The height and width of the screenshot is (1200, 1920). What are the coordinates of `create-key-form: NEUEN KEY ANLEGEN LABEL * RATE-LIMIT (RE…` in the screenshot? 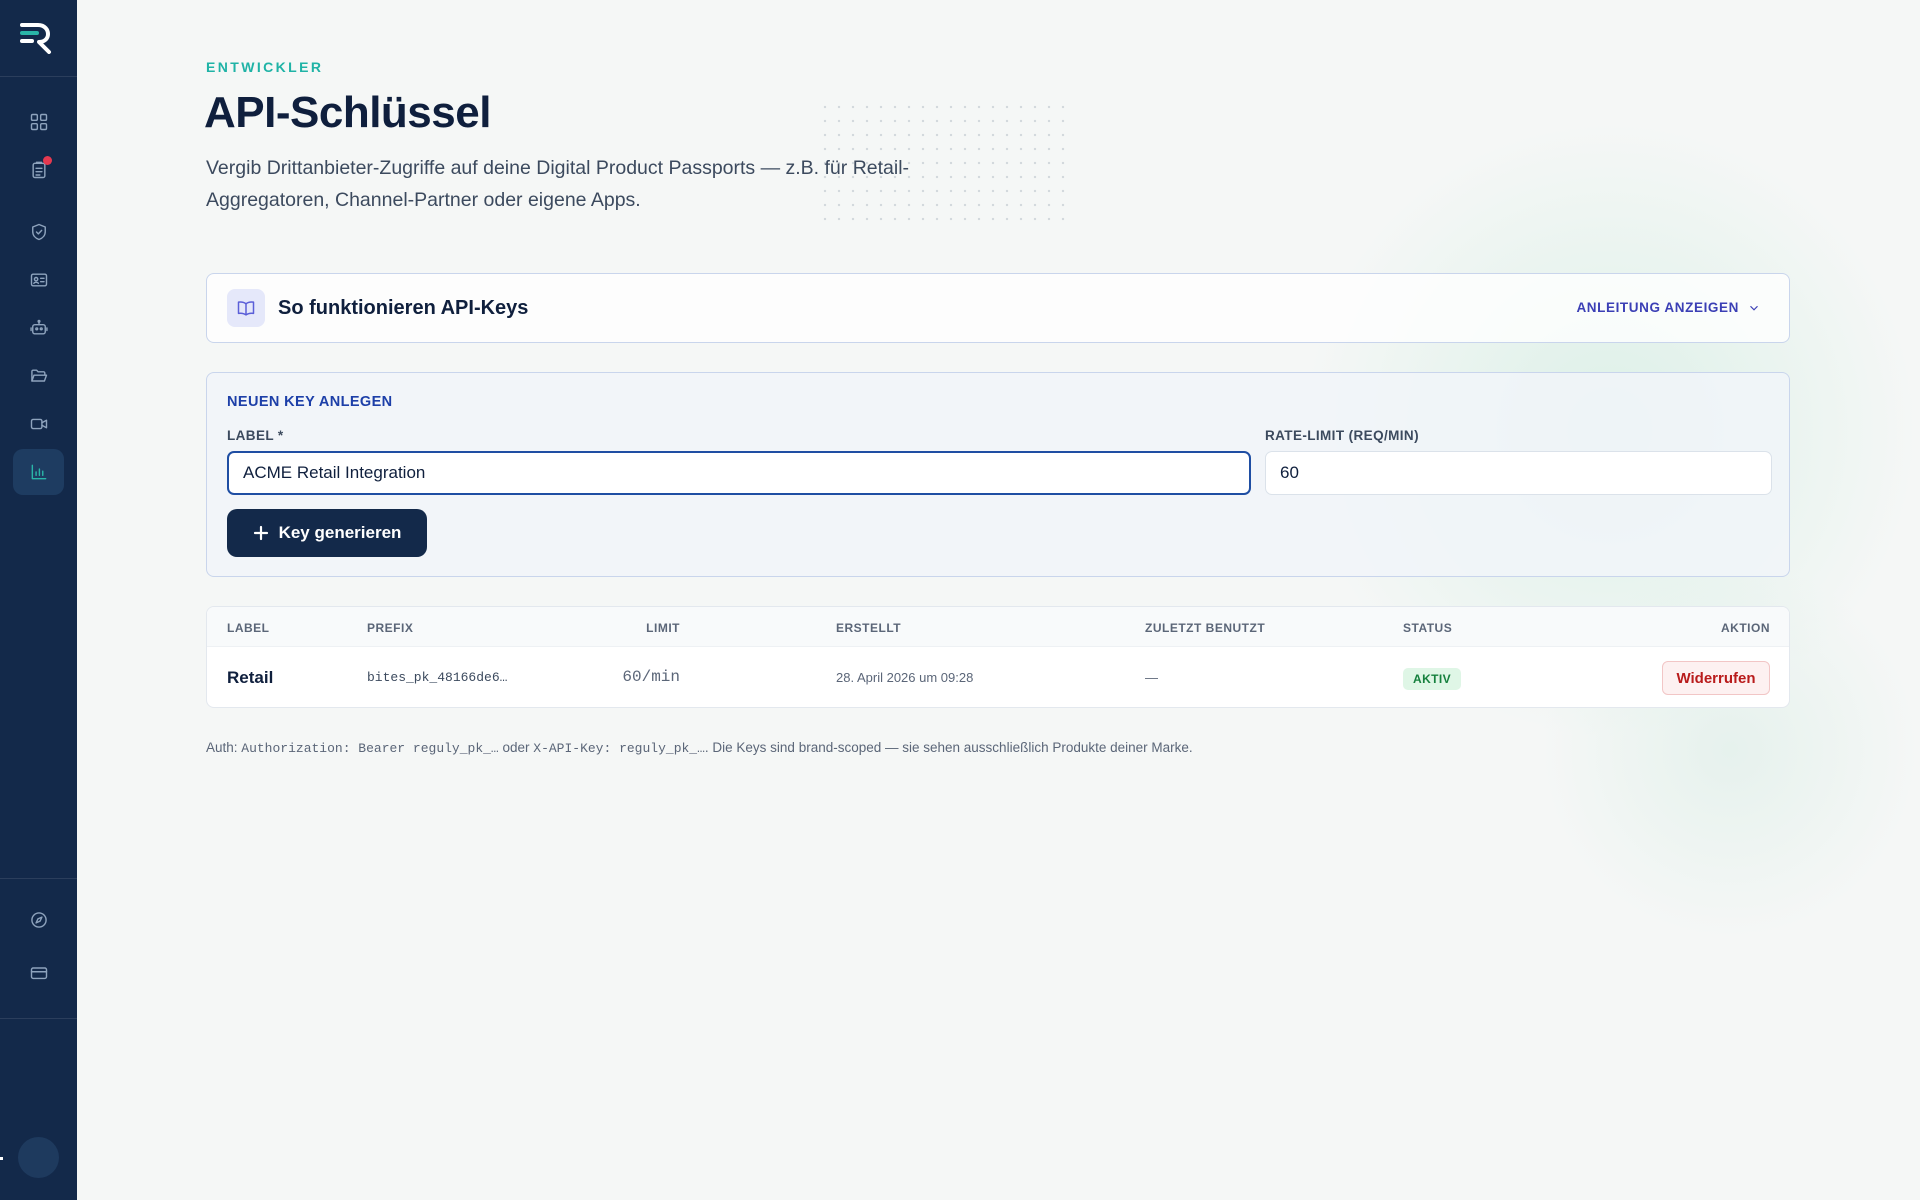 It's located at (998, 474).